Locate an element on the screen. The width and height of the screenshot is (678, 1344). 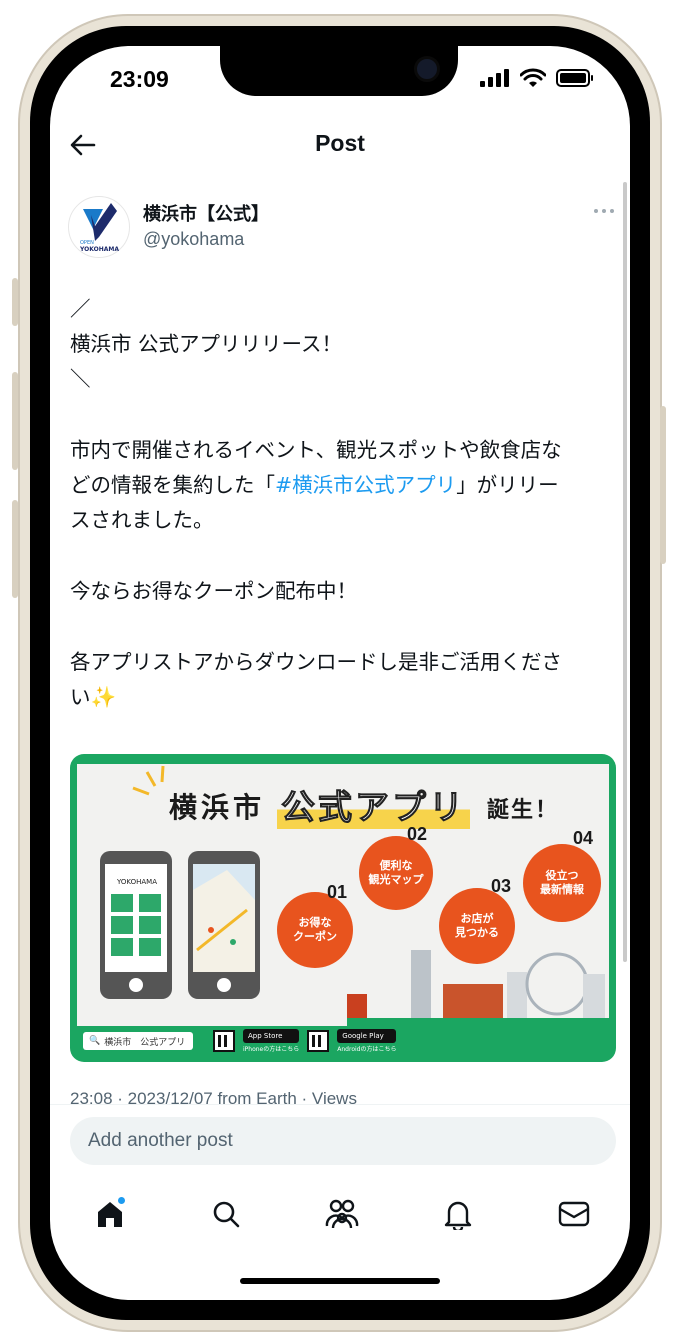
post-line: ／ is located at coordinates (80, 309).